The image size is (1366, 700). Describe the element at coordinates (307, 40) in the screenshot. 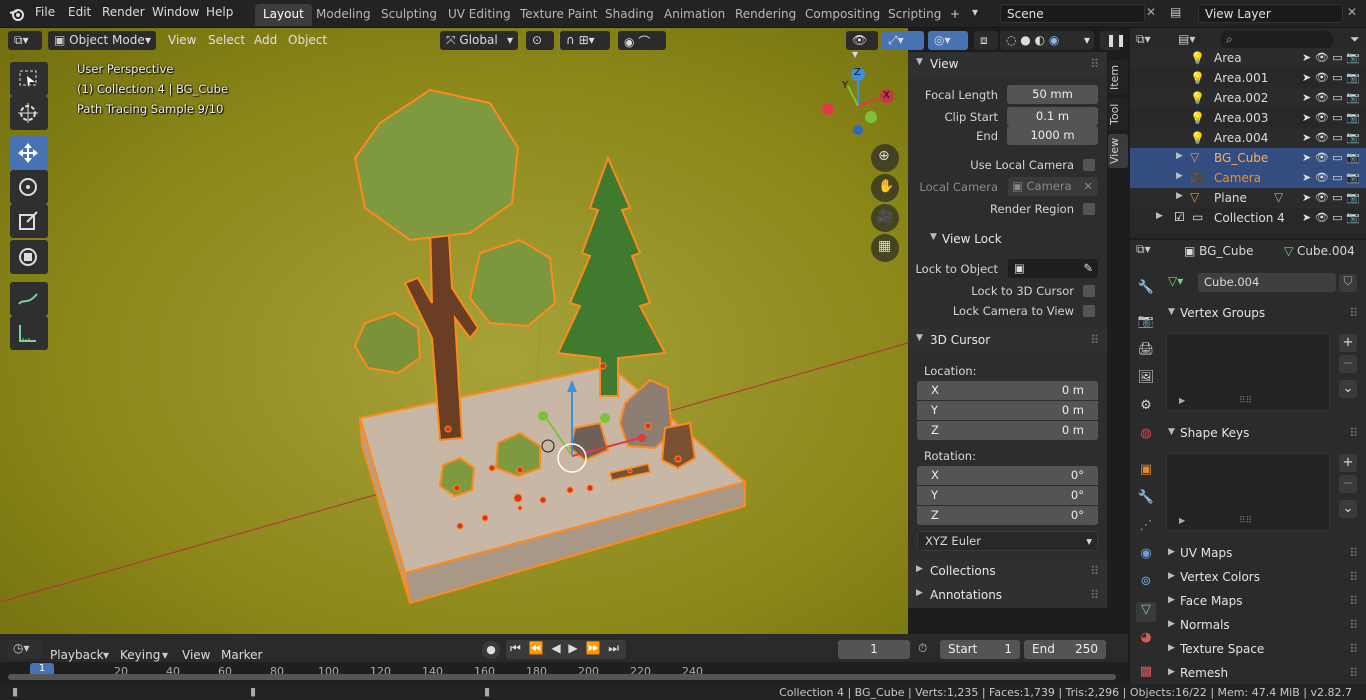

I see `menu-object: Object` at that location.